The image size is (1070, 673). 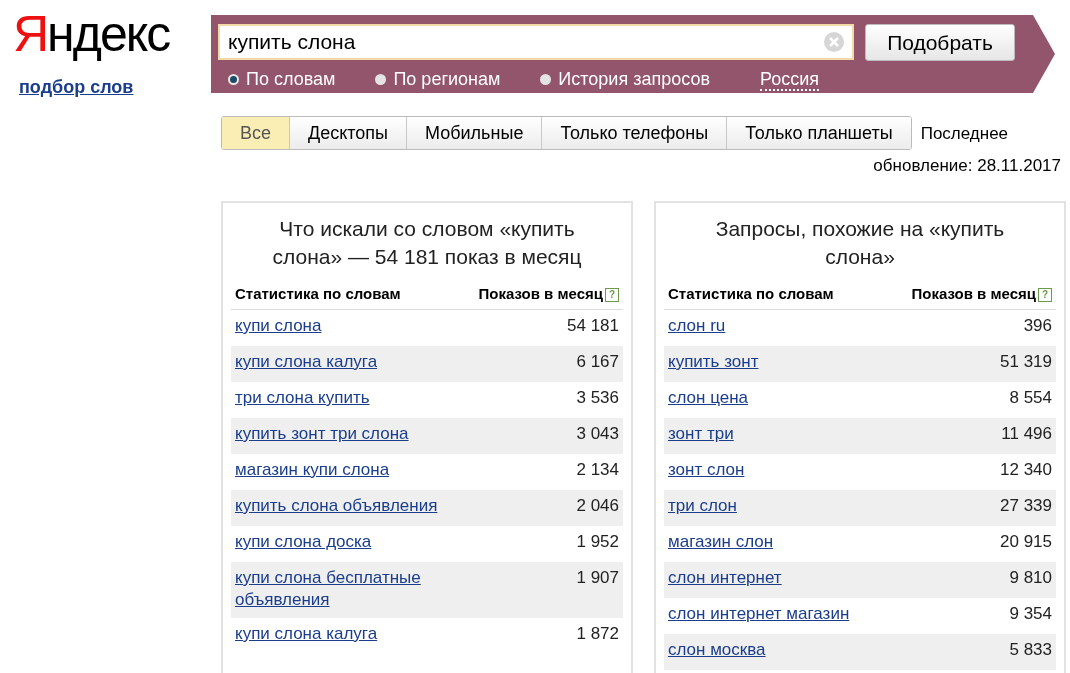 What do you see at coordinates (819, 133) in the screenshot?
I see `filter-tab: Только планшеты` at bounding box center [819, 133].